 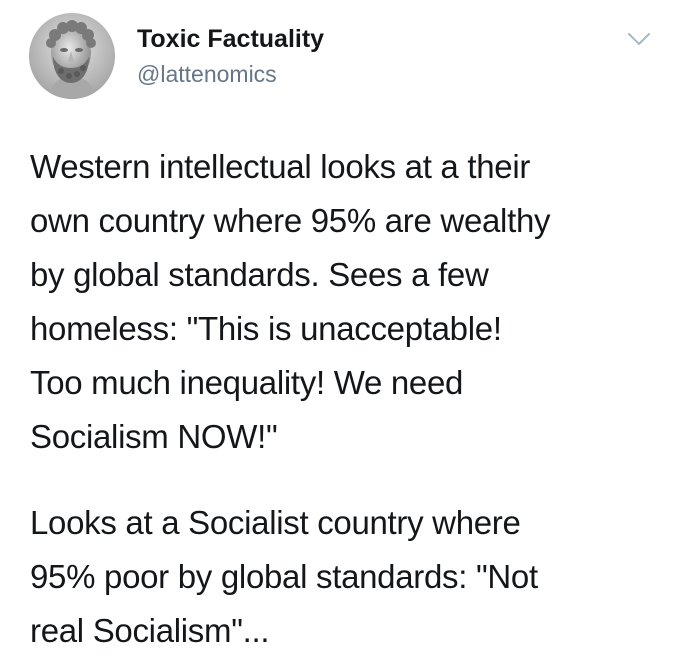 What do you see at coordinates (154, 436) in the screenshot?
I see `tweet-text-line: Socialism NOW!"` at bounding box center [154, 436].